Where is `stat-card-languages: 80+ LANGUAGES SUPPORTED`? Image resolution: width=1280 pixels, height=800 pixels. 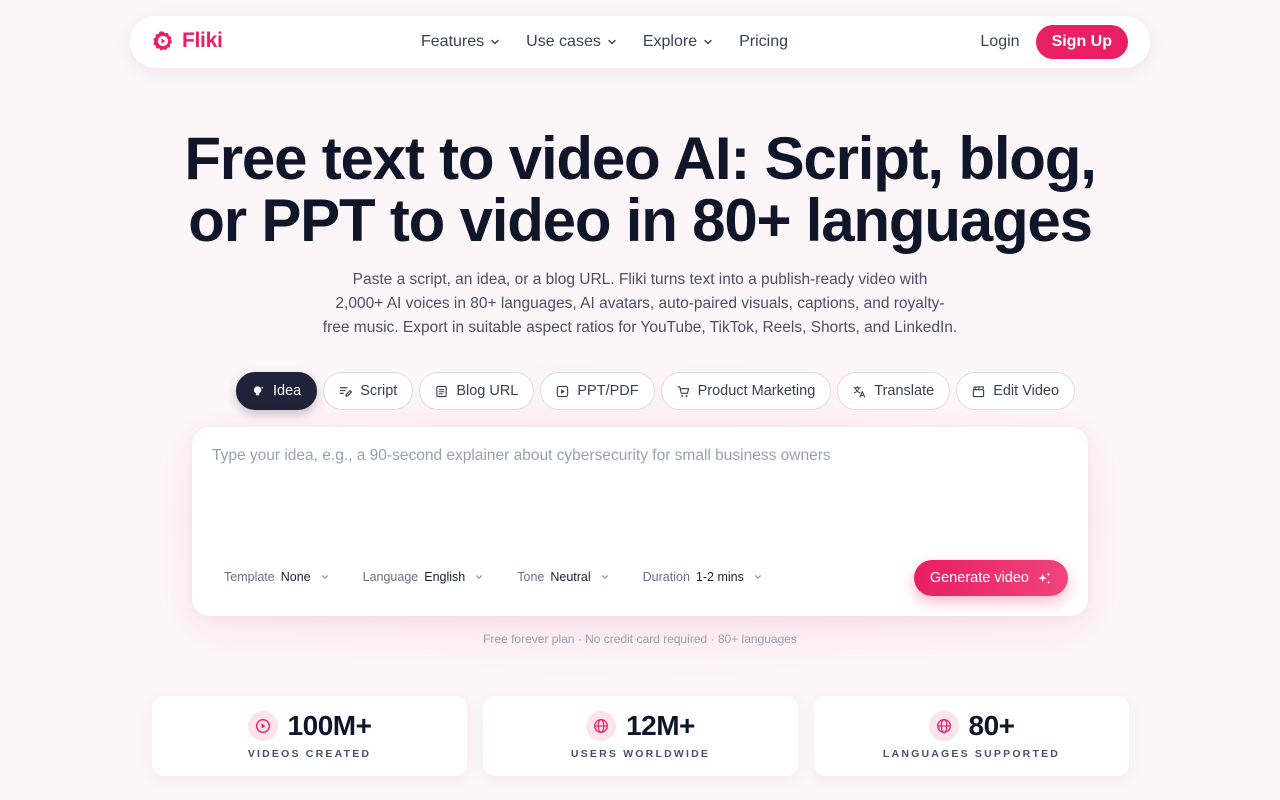 stat-card-languages: 80+ LANGUAGES SUPPORTED is located at coordinates (971, 736).